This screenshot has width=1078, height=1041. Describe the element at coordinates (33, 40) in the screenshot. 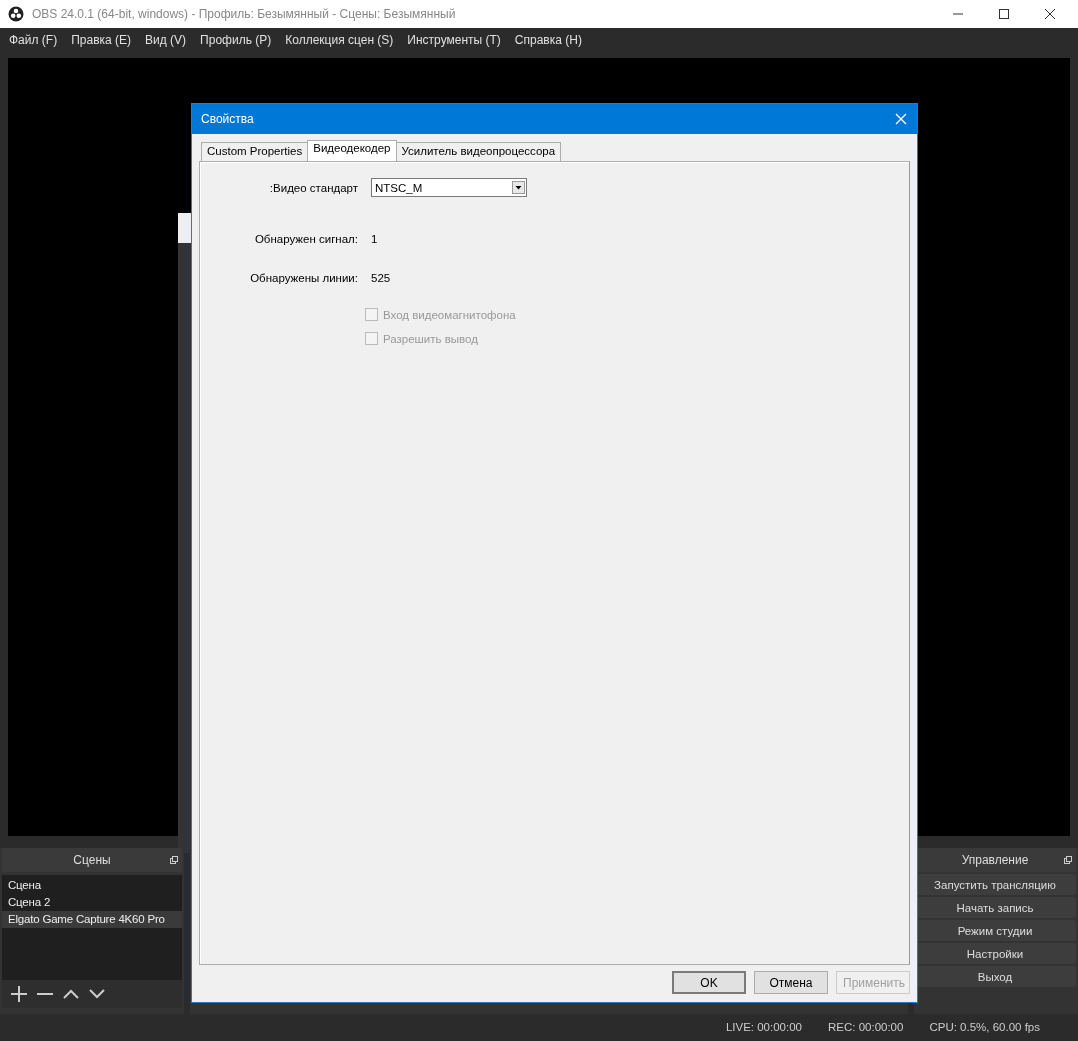

I see `menu-item: Файл (F)` at that location.